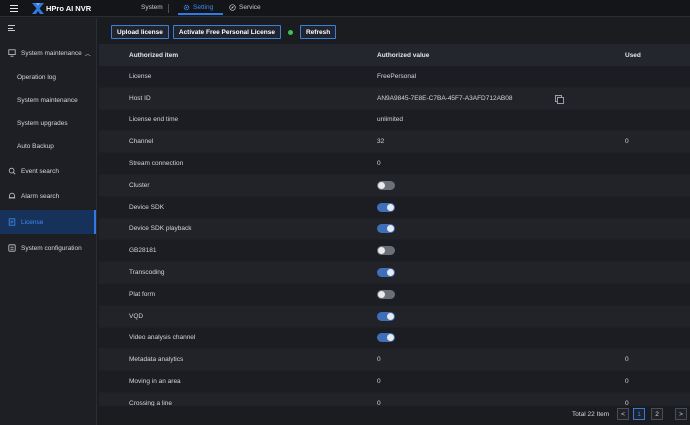 This screenshot has width=690, height=425. Describe the element at coordinates (156, 360) in the screenshot. I see `cell-authorized-item: Metadata analytics` at that location.